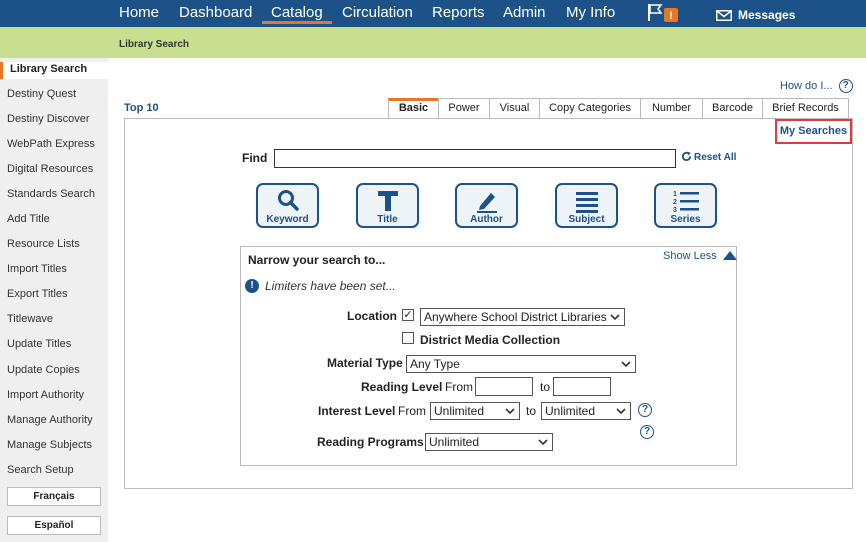 The width and height of the screenshot is (866, 542). What do you see at coordinates (377, 12) in the screenshot?
I see `nav-circulation: Circulation` at bounding box center [377, 12].